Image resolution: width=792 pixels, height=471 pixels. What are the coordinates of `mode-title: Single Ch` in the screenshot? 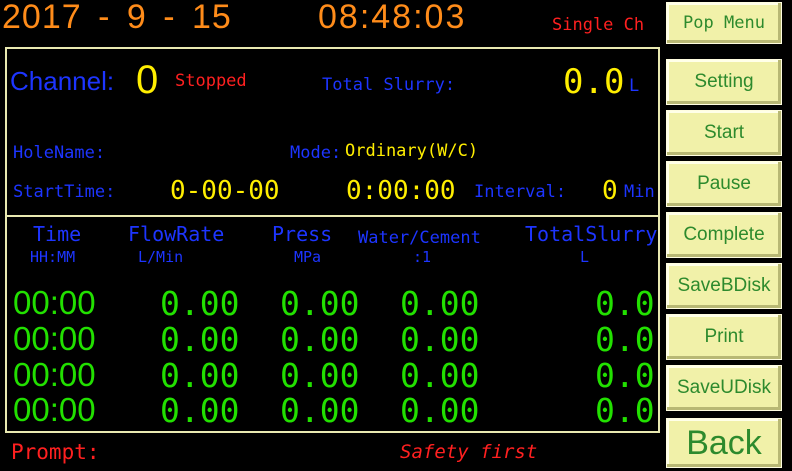 It's located at (598, 25).